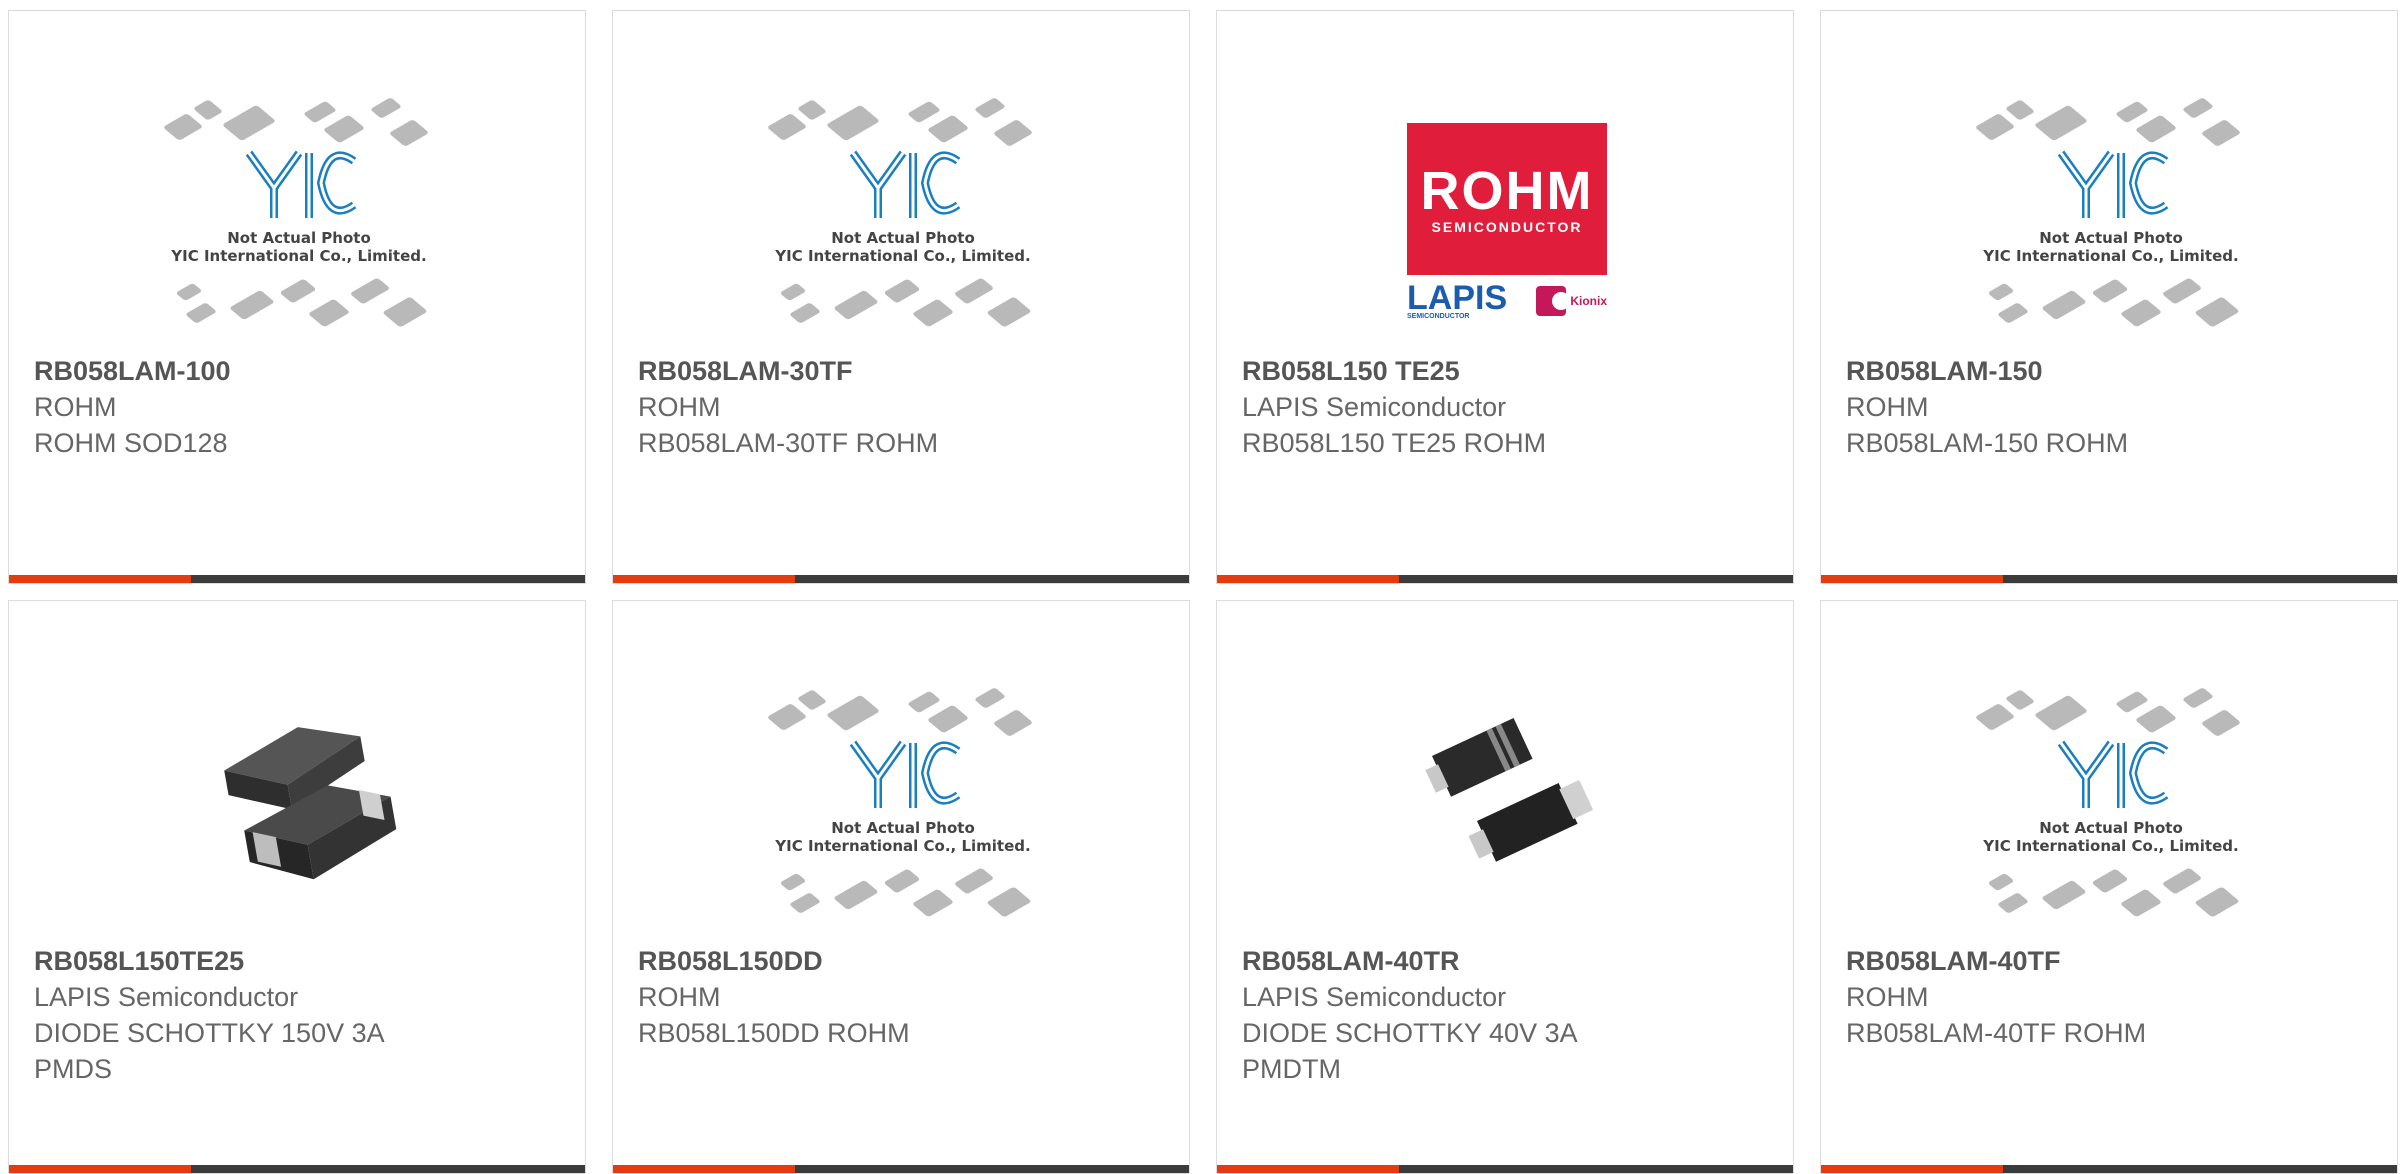  Describe the element at coordinates (1553, 301) in the screenshot. I see `kionix-icon` at that location.